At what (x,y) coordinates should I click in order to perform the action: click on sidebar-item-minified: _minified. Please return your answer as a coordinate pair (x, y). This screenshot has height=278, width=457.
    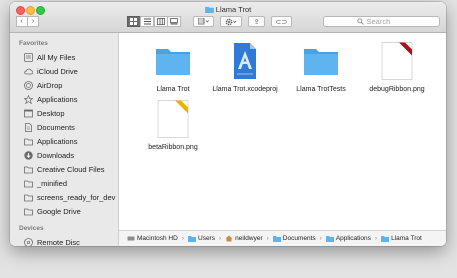
    Looking at the image, I should click on (45, 183).